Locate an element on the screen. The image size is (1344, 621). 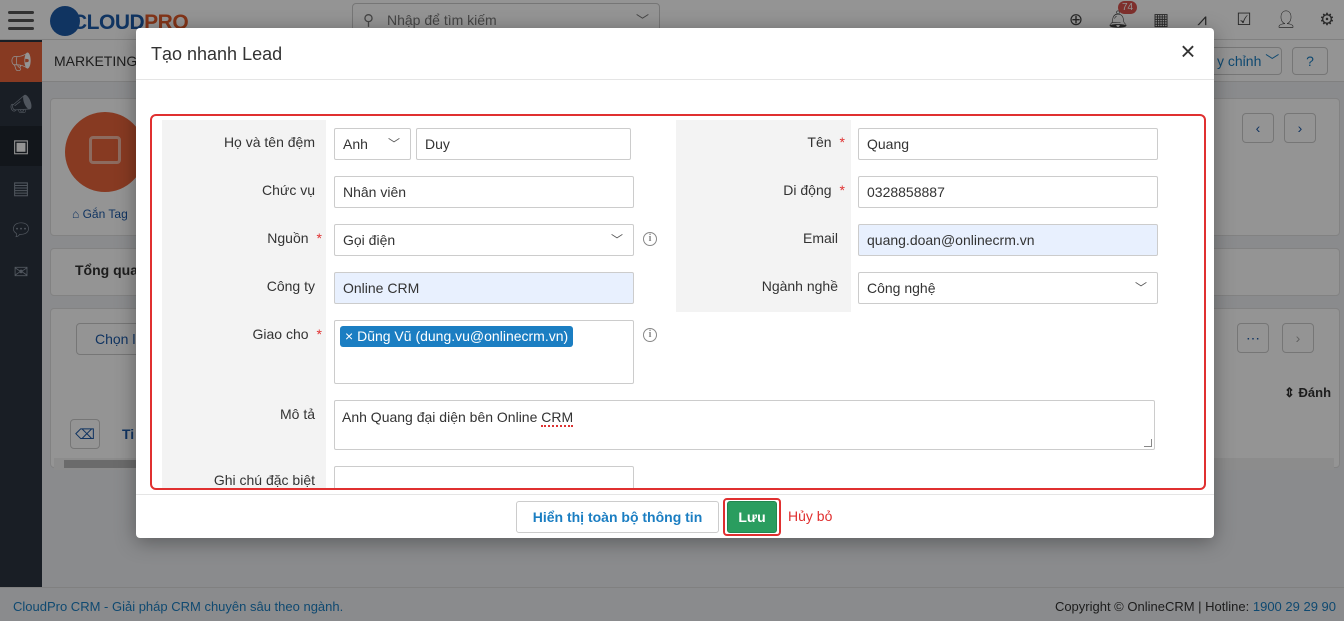
description-label: Mô tả is located at coordinates (297, 414).